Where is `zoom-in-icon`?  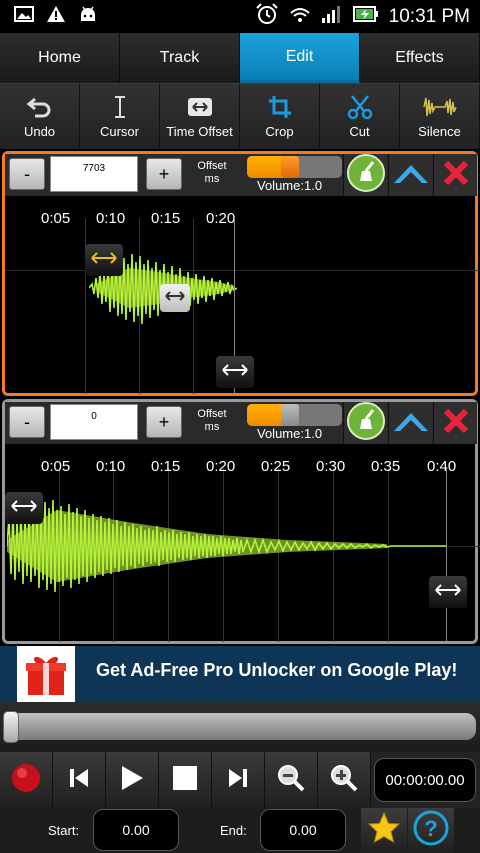
zoom-in-icon is located at coordinates (344, 780).